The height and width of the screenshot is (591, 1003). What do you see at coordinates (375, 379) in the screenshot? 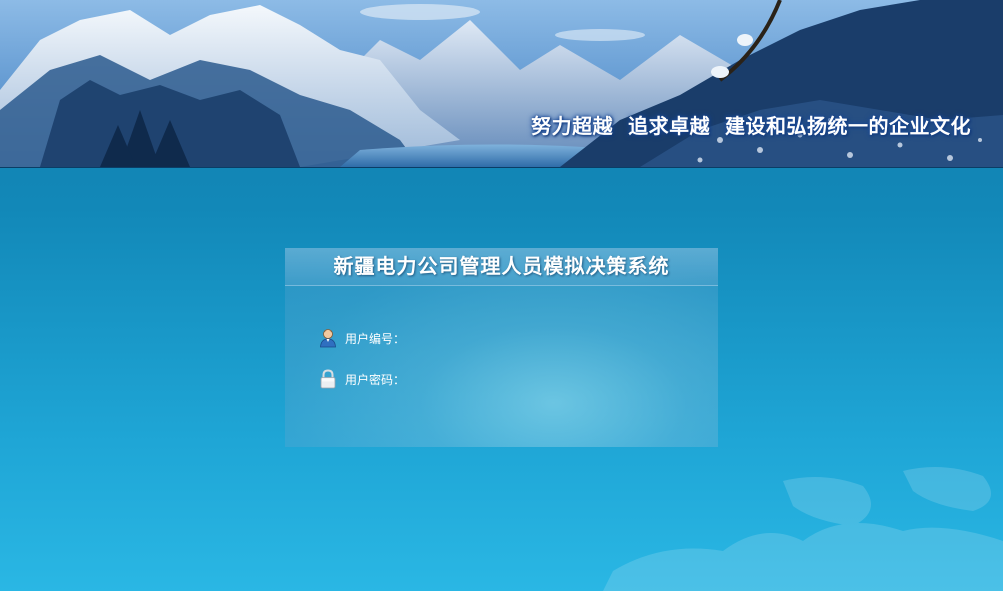
I see `password-label: 用户密码：` at bounding box center [375, 379].